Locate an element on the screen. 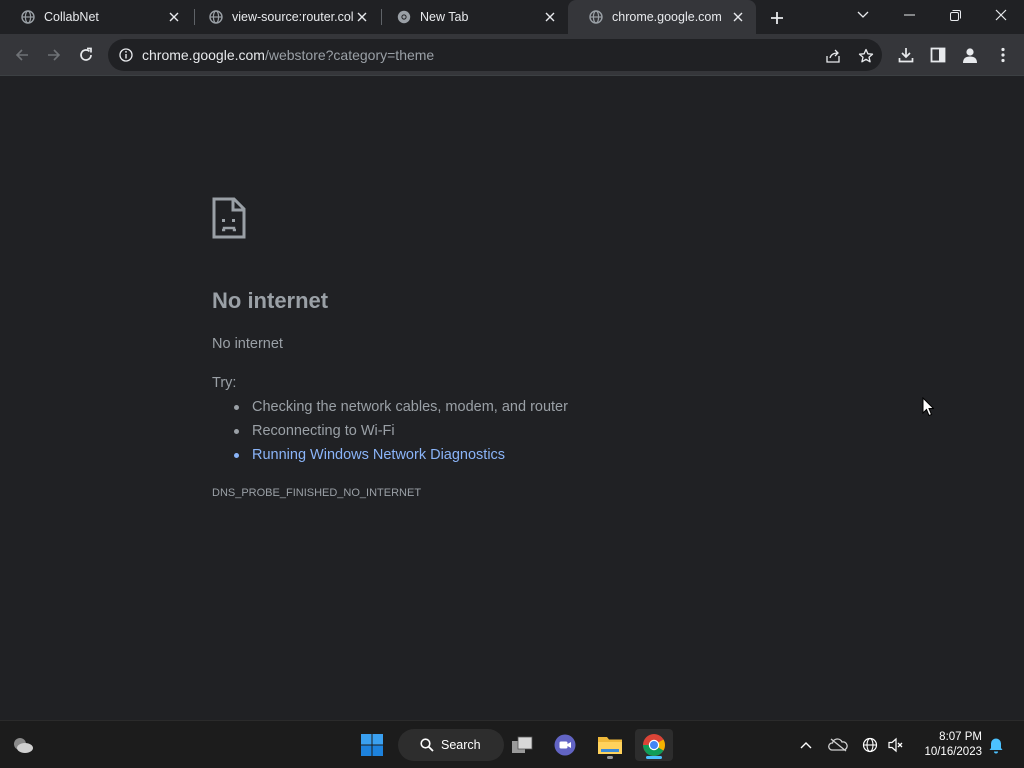 Image resolution: width=1024 pixels, height=768 pixels. side-panel-icon is located at coordinates (938, 55).